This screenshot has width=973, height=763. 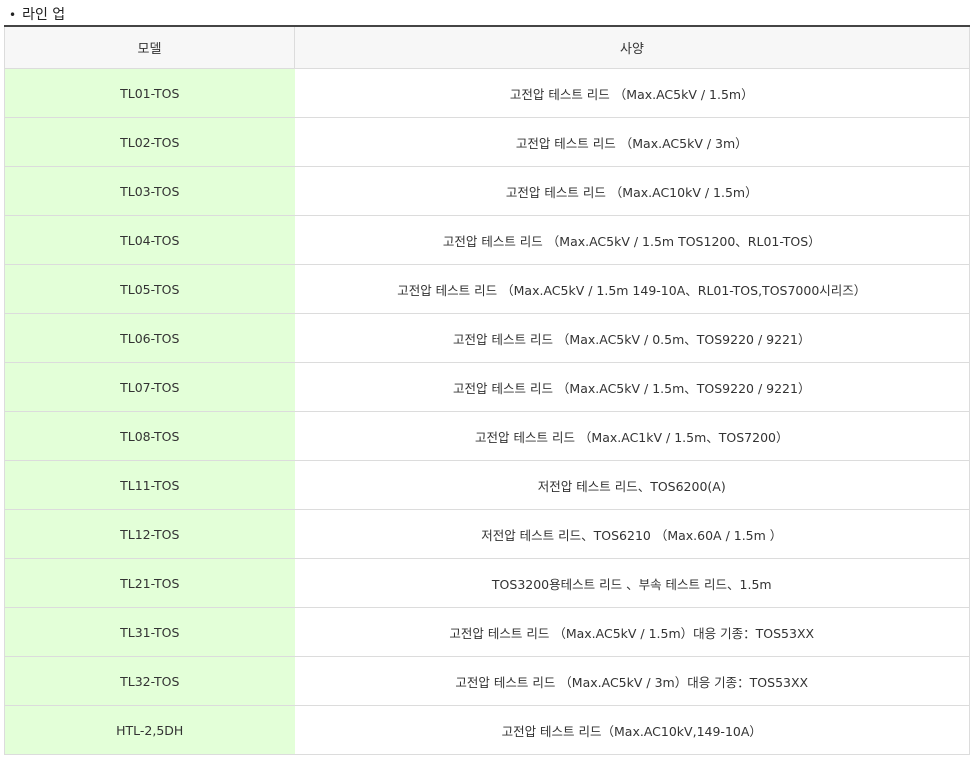 I want to click on table-row: TL01-TOS 고전압 테스트 리드 （Max.AC5kV / 1.5m）, so click(x=487, y=93).